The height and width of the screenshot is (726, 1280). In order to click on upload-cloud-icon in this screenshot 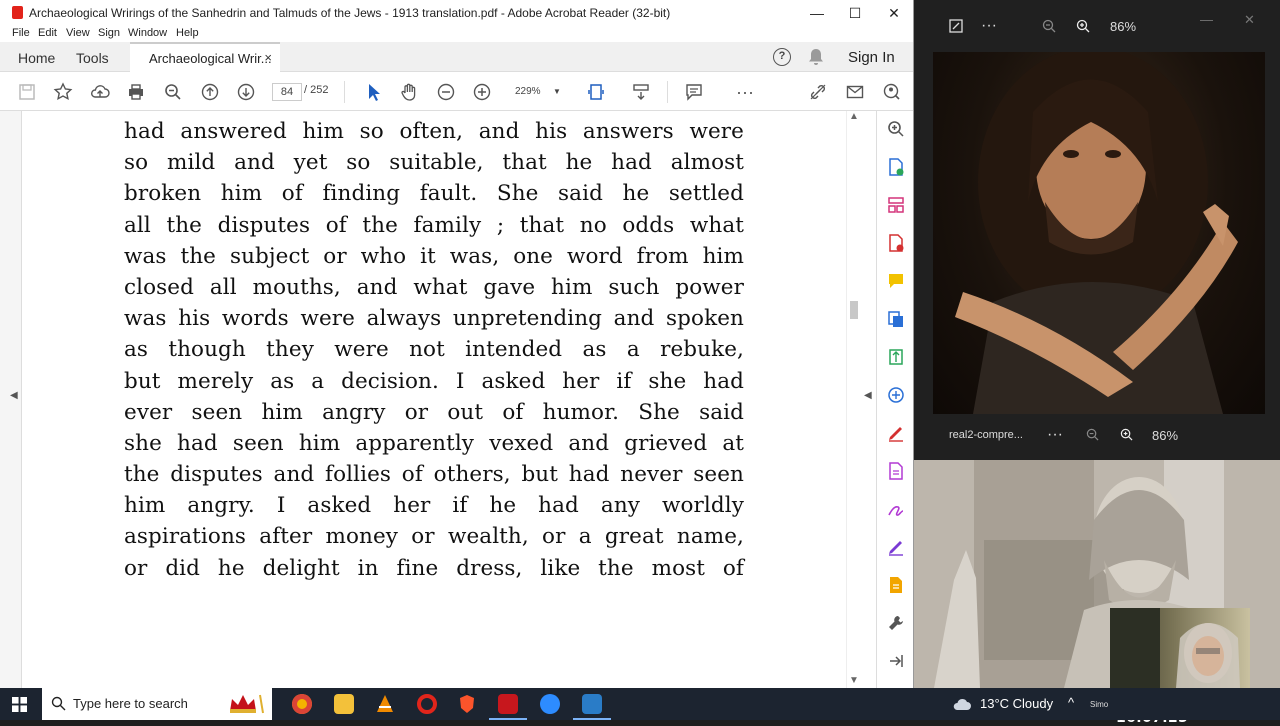, I will do `click(100, 92)`.